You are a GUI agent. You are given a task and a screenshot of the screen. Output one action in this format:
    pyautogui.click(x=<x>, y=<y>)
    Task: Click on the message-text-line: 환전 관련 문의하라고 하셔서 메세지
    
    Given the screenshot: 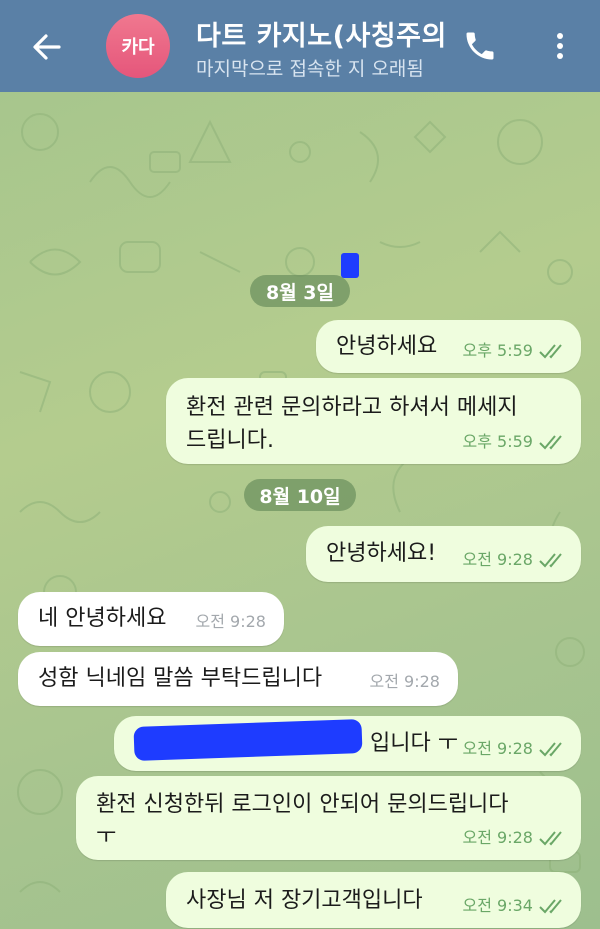 What is the action you would take?
    pyautogui.click(x=352, y=407)
    